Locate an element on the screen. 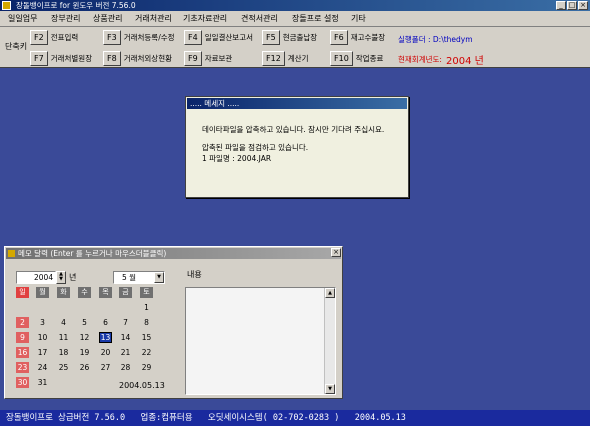 The image size is (590, 426). f2-voucher-button: F2 전표입력 is located at coordinates (54, 37).